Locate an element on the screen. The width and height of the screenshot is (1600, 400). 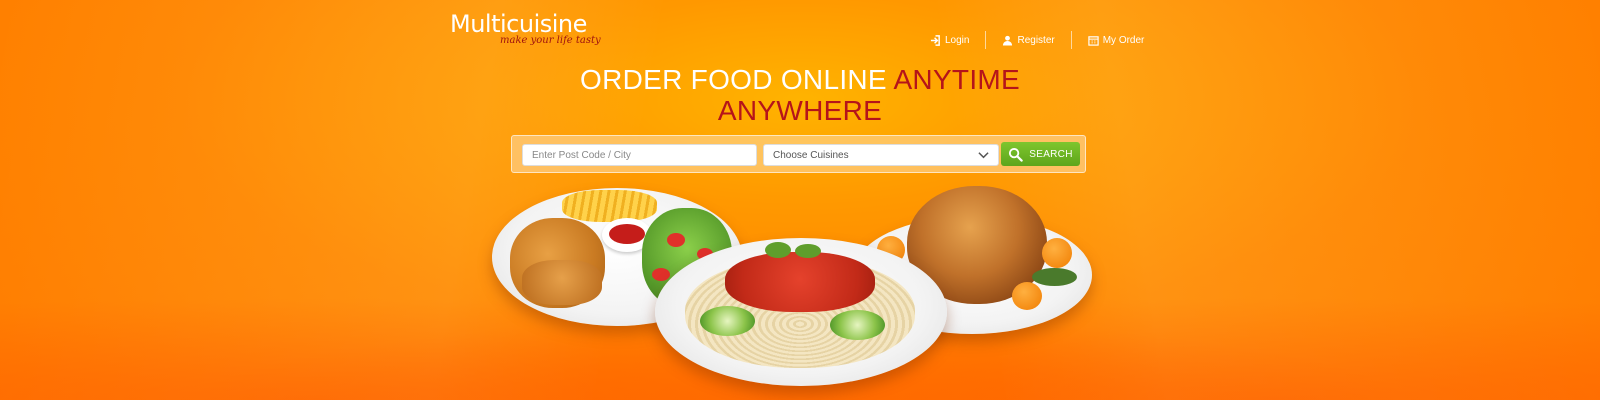
top-nav: Login Register My Order is located at coordinates (1037, 40).